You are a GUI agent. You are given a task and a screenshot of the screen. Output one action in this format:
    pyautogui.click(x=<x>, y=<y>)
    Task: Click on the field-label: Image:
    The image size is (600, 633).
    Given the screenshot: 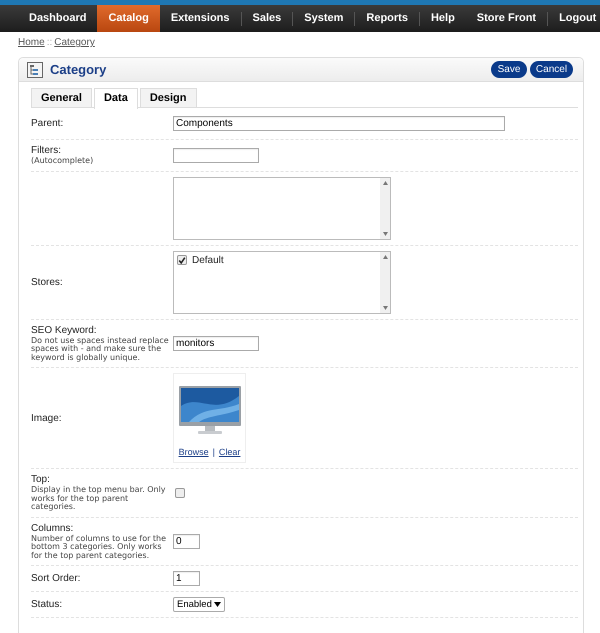 What is the action you would take?
    pyautogui.click(x=47, y=418)
    